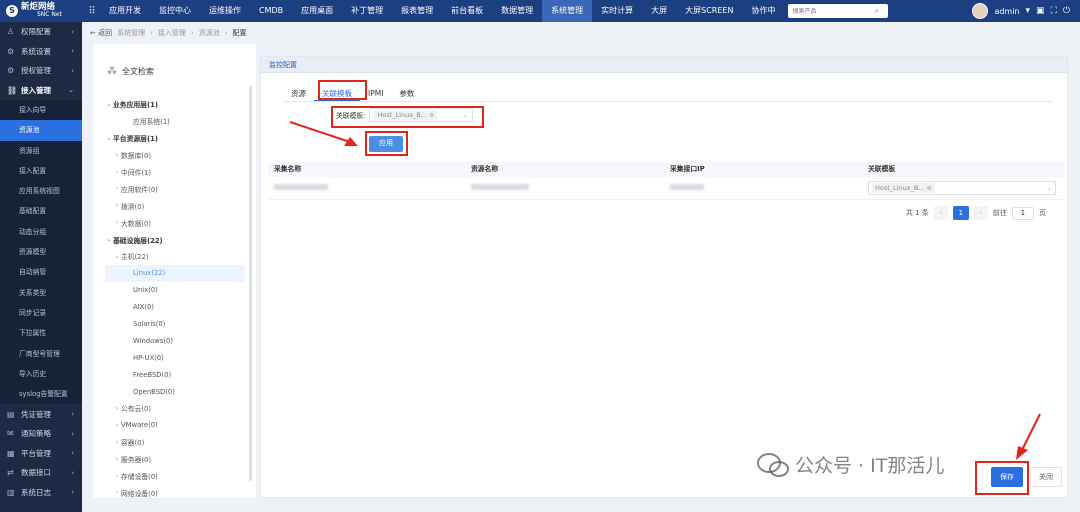 The image size is (1080, 512). Describe the element at coordinates (1028, 11) in the screenshot. I see `caret-down-icon: ▾` at that location.